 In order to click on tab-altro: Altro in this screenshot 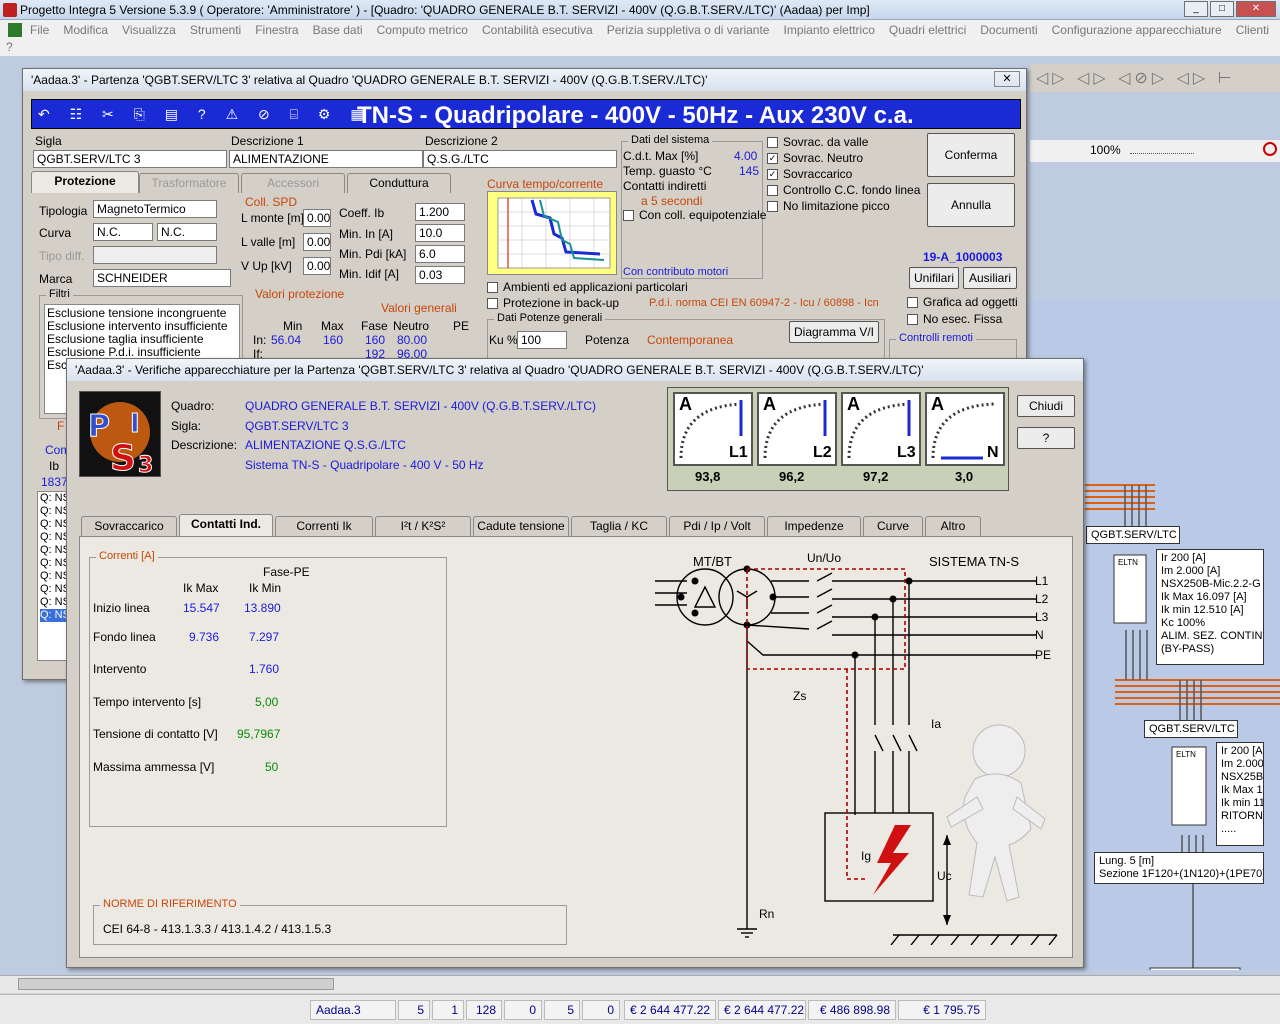, I will do `click(953, 526)`.